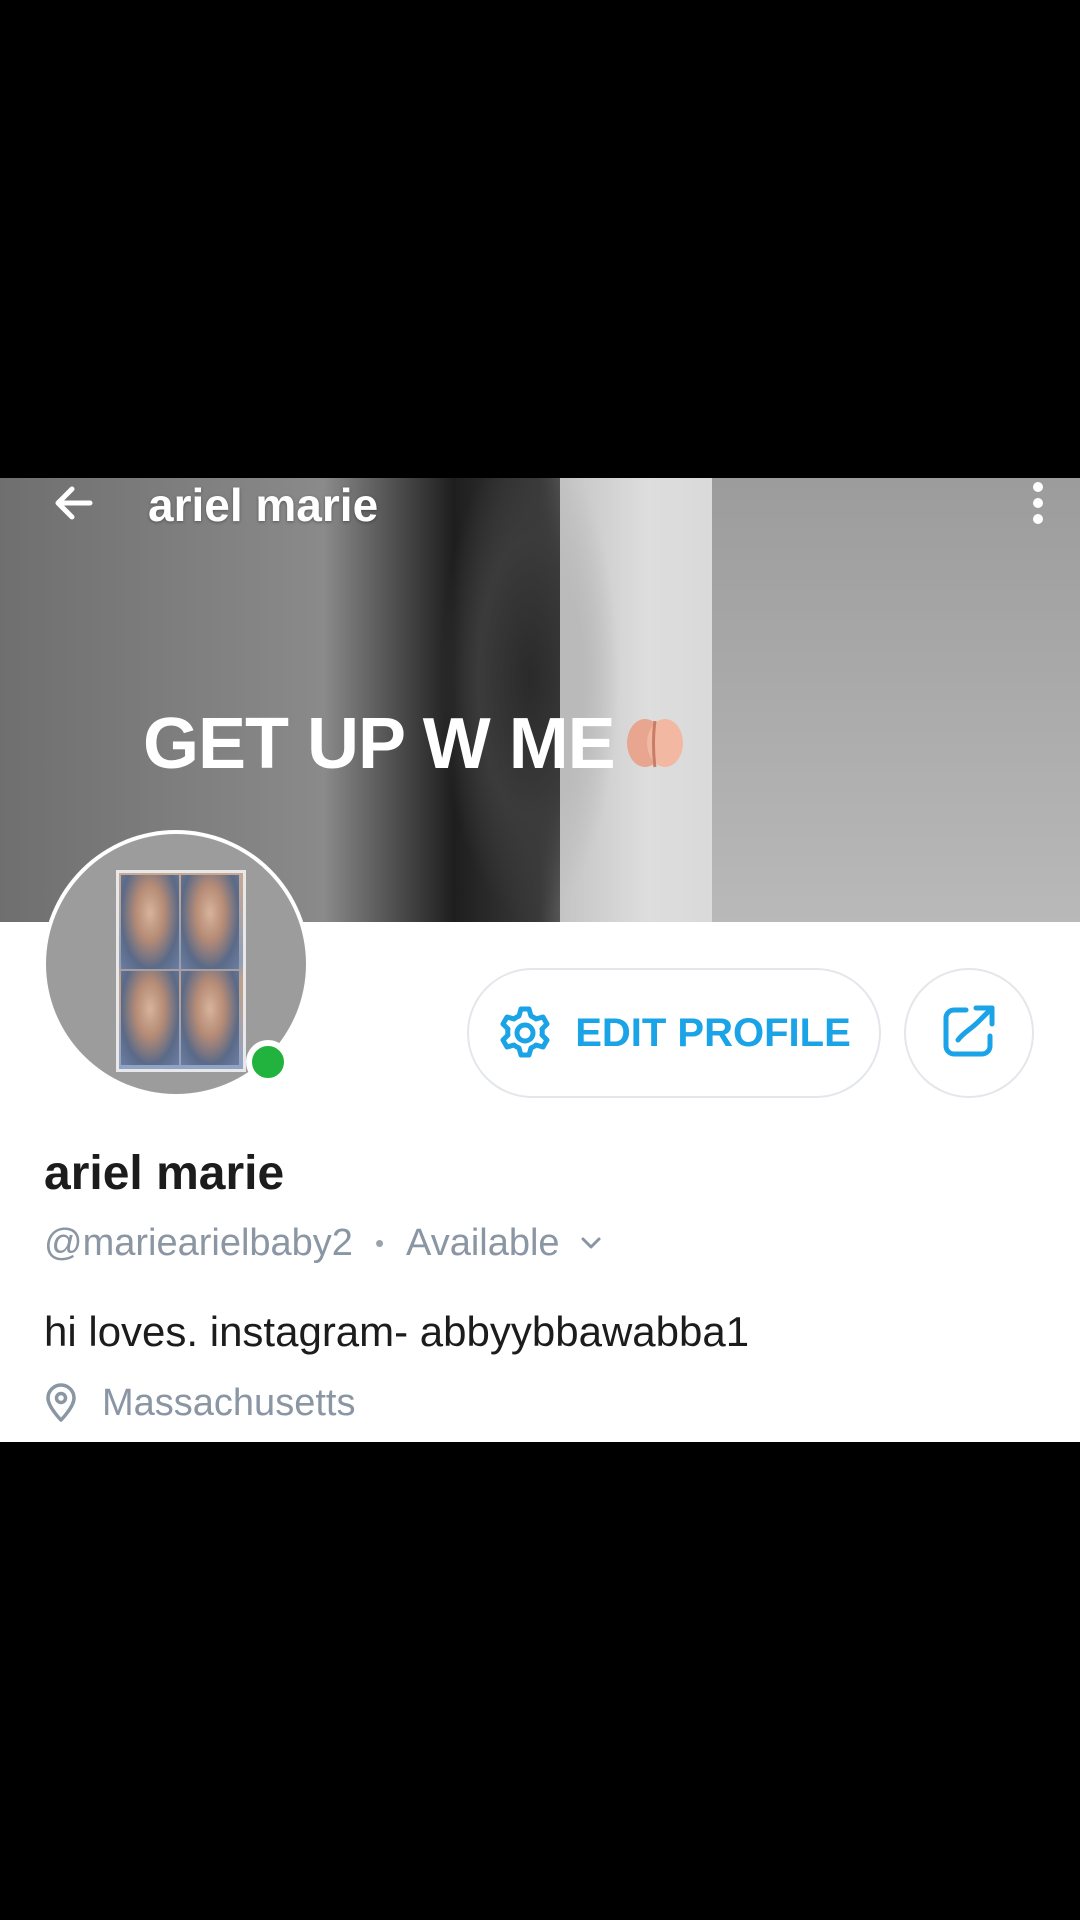 This screenshot has height=1920, width=1080. I want to click on arrow-left-icon, so click(74, 505).